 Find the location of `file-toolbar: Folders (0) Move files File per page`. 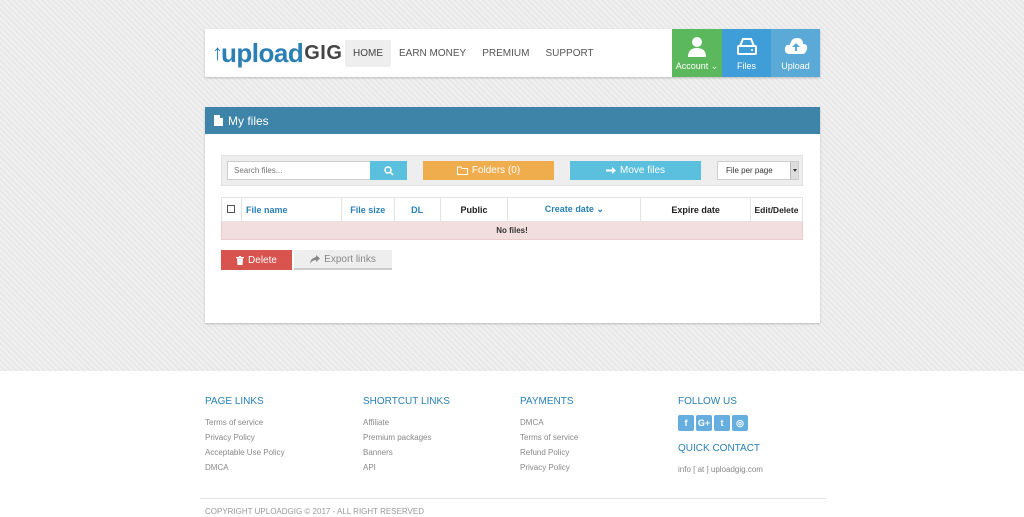

file-toolbar: Folders (0) Move files File per page is located at coordinates (512, 170).